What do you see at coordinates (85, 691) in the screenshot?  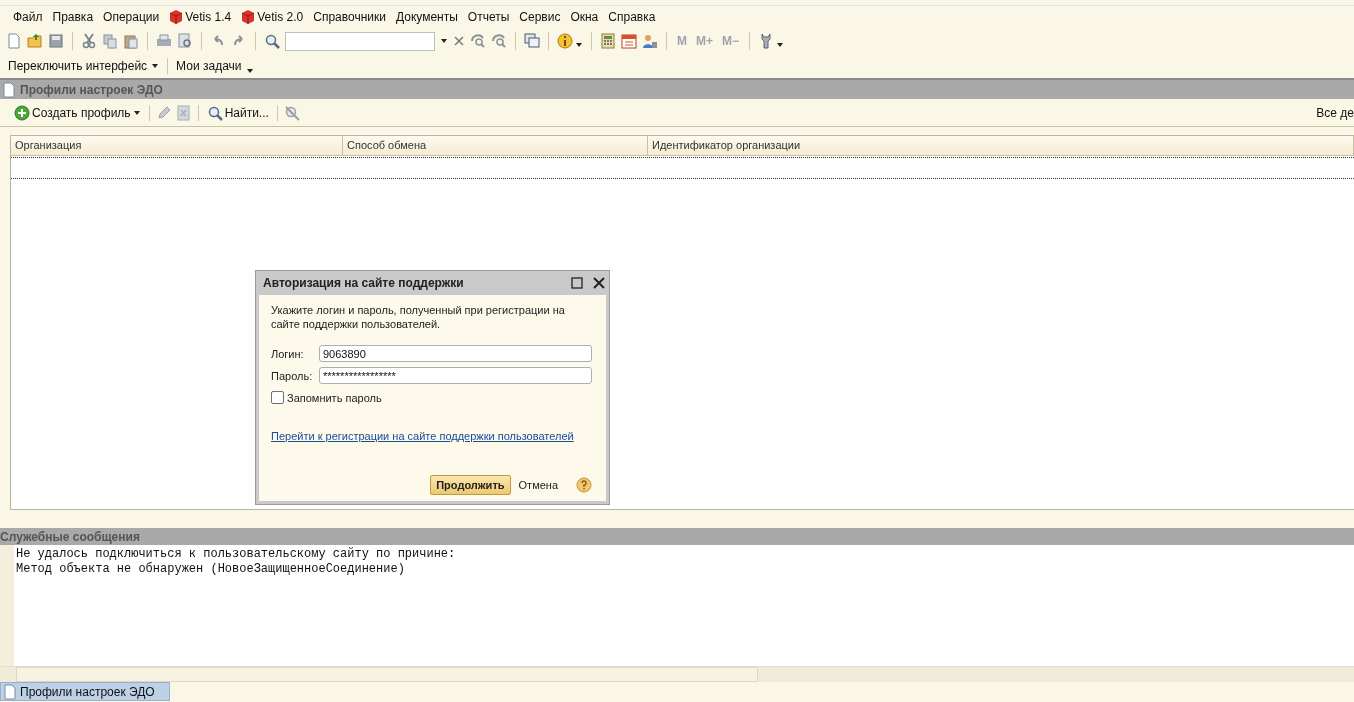 I see `window-tab: Профили настроек ЭДО` at bounding box center [85, 691].